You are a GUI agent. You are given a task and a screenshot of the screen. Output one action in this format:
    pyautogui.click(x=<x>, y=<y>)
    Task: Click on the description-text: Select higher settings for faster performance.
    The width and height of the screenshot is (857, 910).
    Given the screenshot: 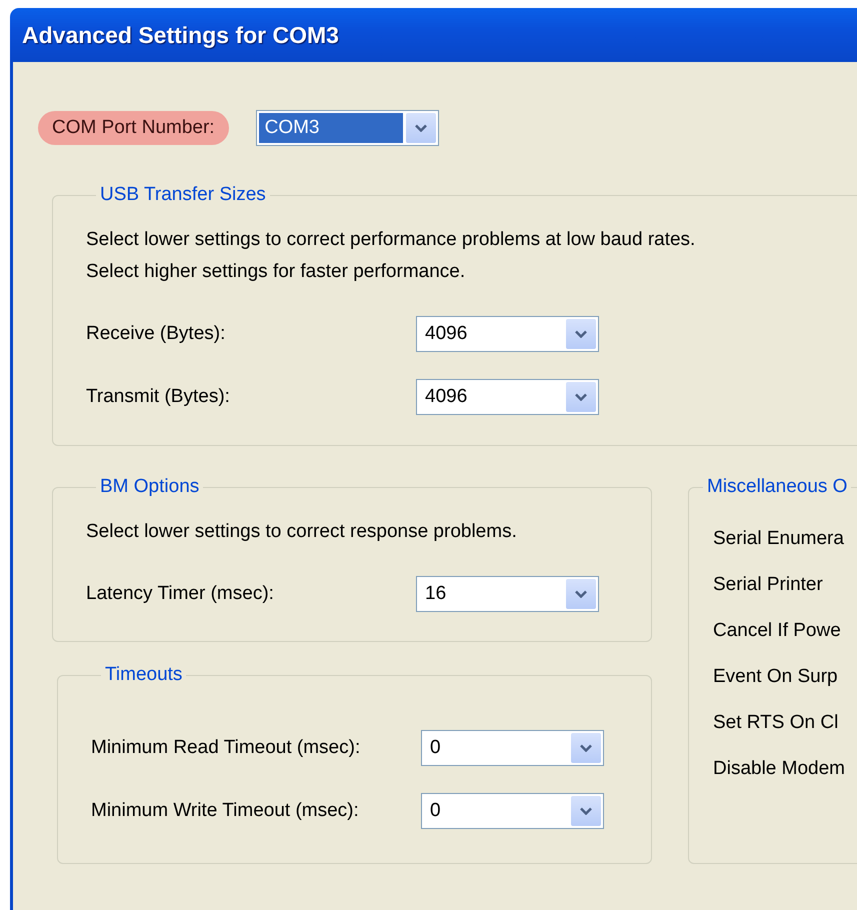 What is the action you would take?
    pyautogui.click(x=276, y=272)
    